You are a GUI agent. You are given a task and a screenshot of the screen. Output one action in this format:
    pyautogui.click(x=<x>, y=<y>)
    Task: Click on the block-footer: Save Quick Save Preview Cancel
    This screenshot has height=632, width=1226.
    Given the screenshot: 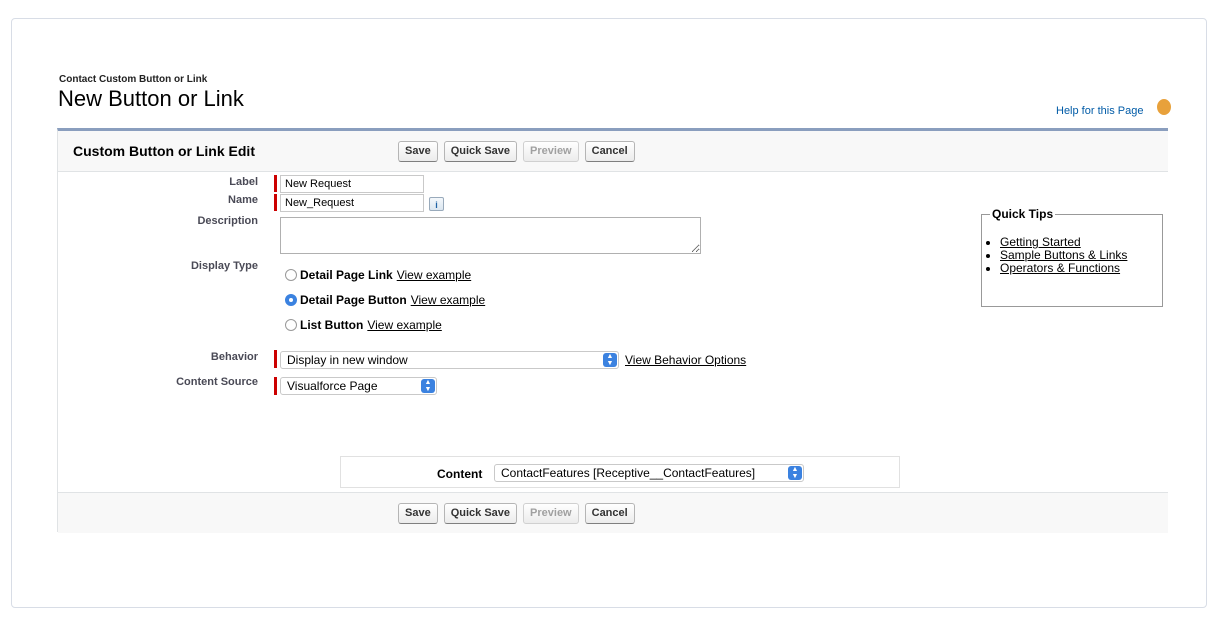 What is the action you would take?
    pyautogui.click(x=613, y=512)
    